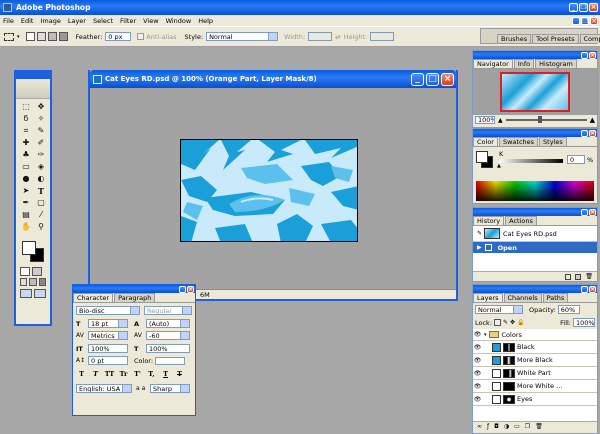 Image resolution: width=600 pixels, height=434 pixels. I want to click on adjustment-layer-icon: ◑, so click(506, 426).